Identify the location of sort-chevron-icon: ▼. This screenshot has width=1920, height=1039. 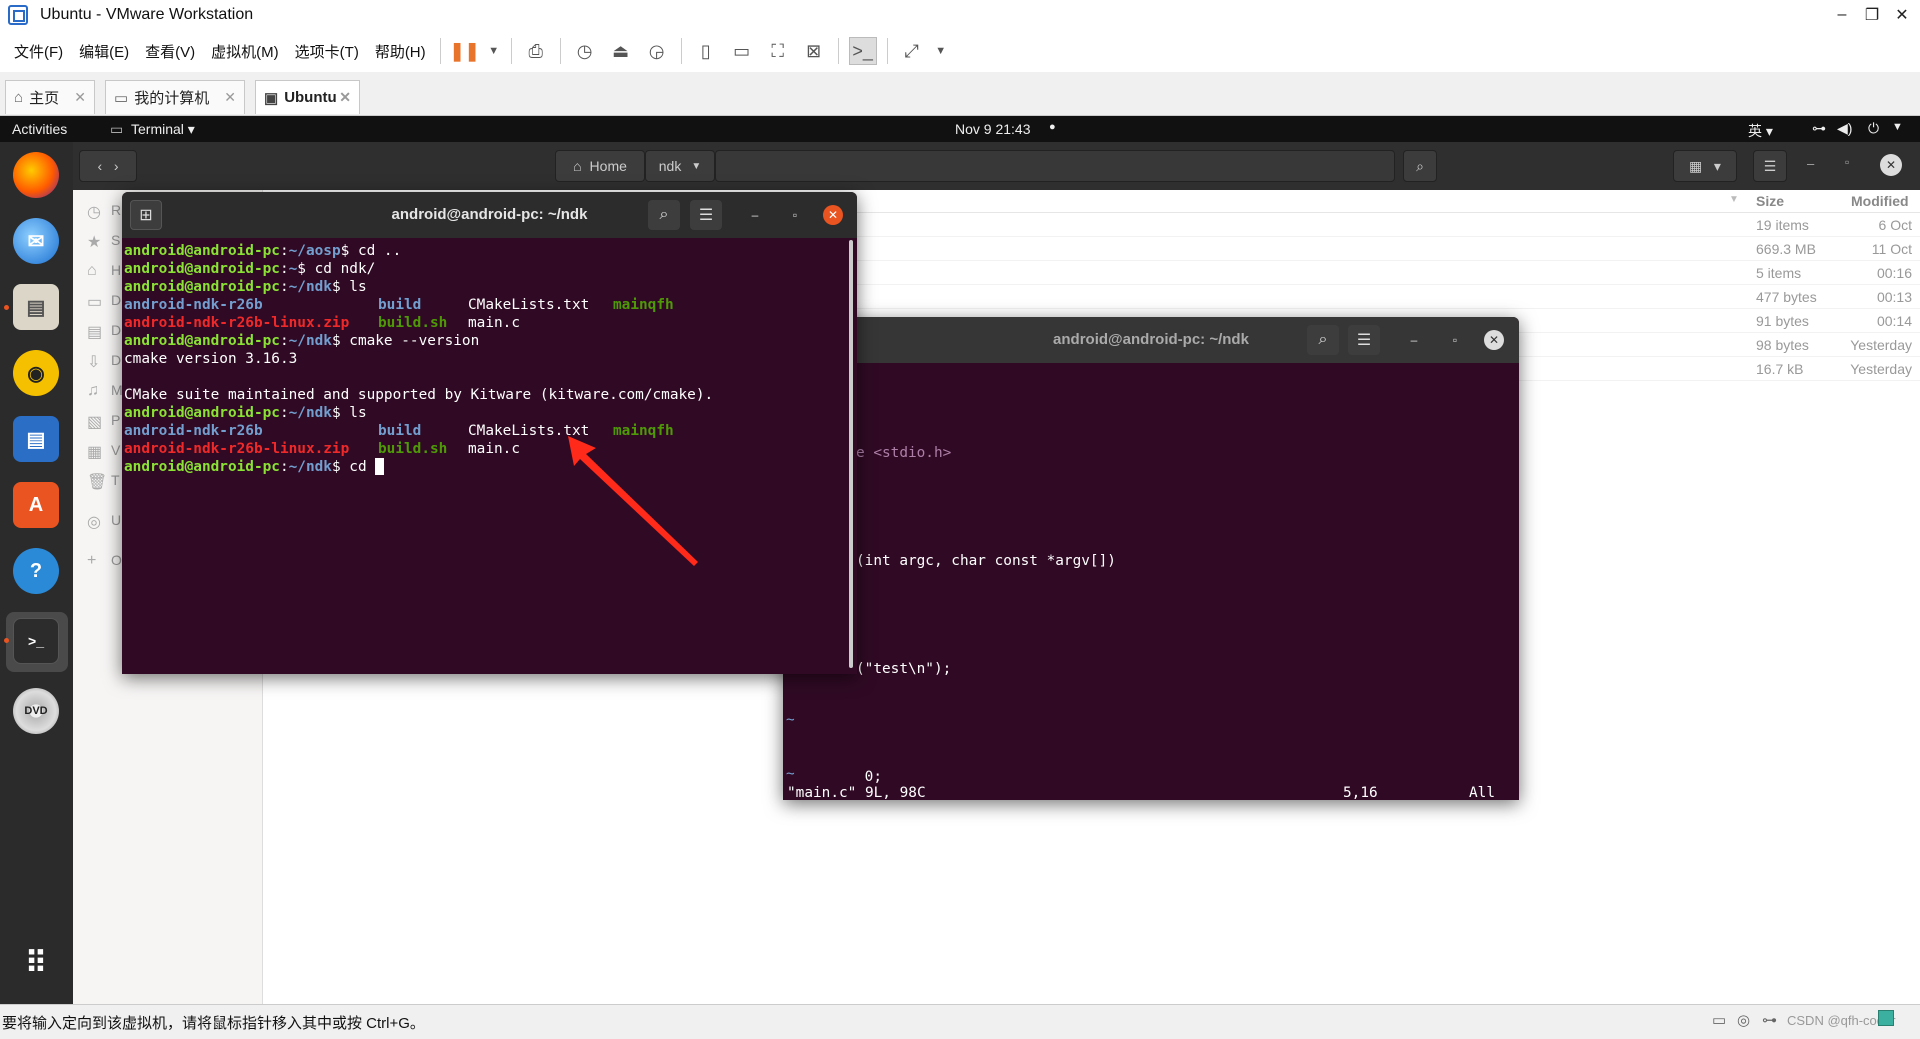
(1734, 199).